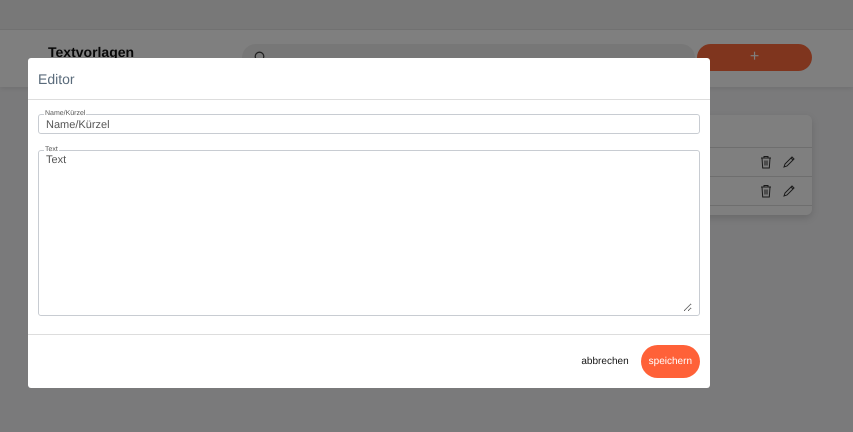 This screenshot has width=853, height=432. I want to click on cancel-button: abbrechen, so click(605, 361).